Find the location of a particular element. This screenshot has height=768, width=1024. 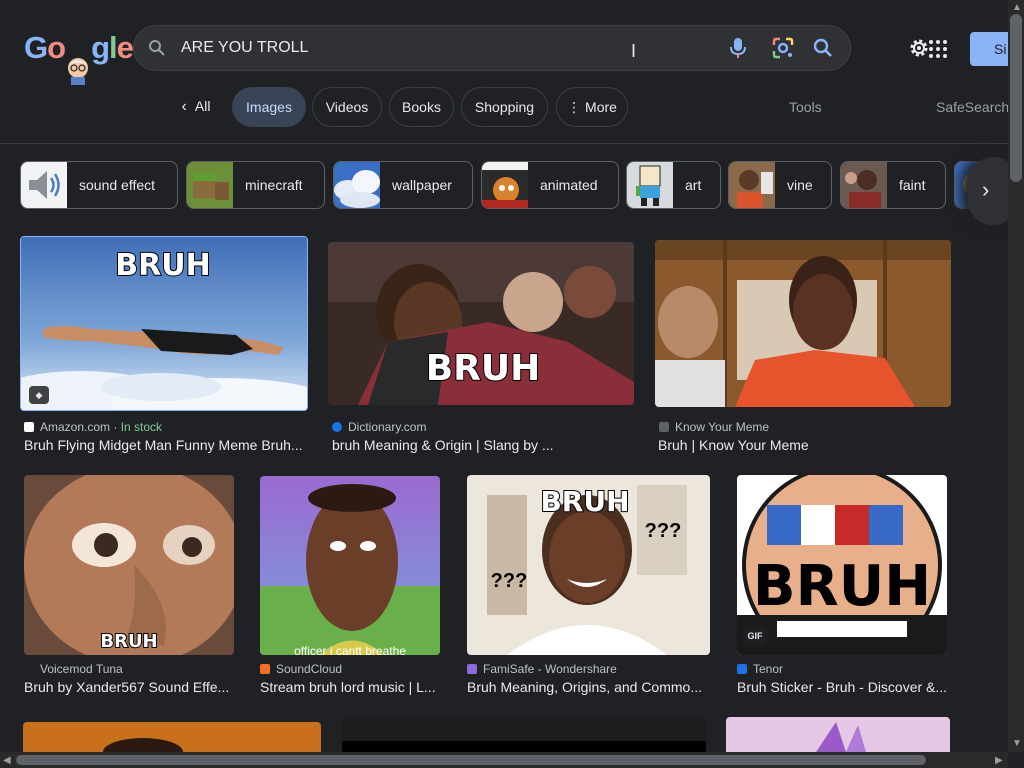

famisafe-favicon-icon is located at coordinates (472, 669).